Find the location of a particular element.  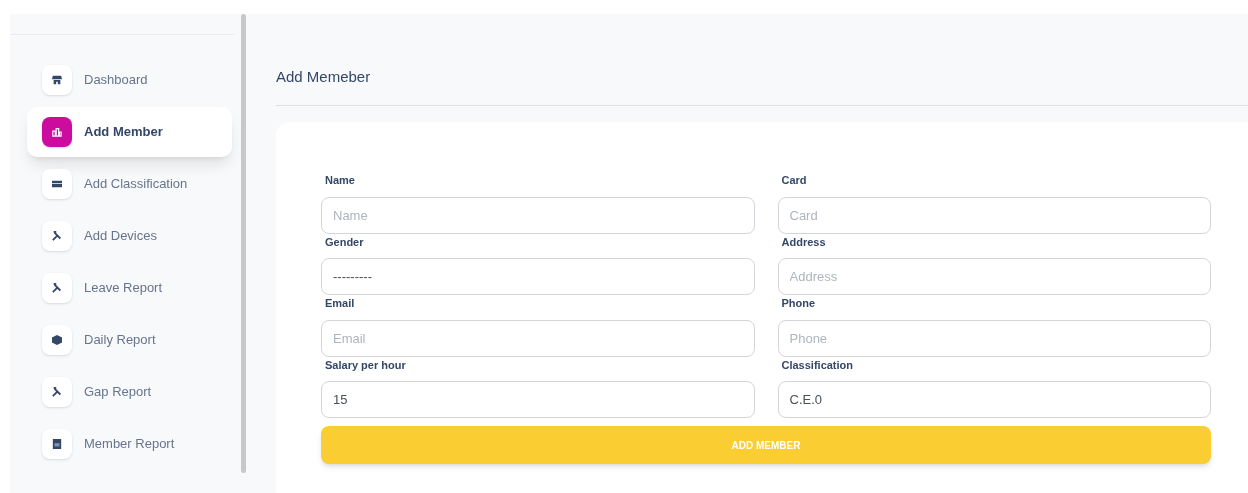

input-field: Card is located at coordinates (994, 215).